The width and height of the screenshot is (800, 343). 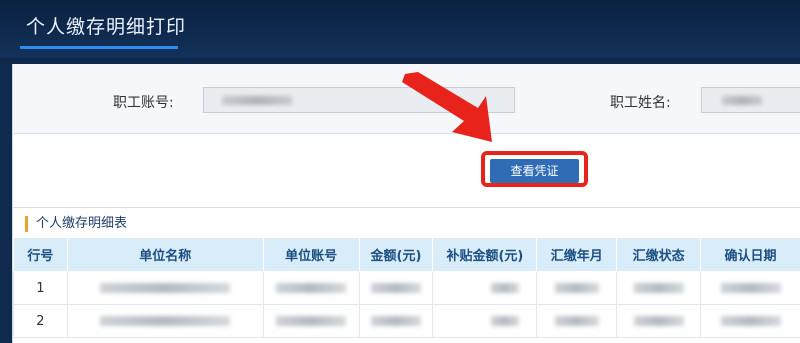 What do you see at coordinates (106, 27) in the screenshot?
I see `page-title: 个人缴存明细打印` at bounding box center [106, 27].